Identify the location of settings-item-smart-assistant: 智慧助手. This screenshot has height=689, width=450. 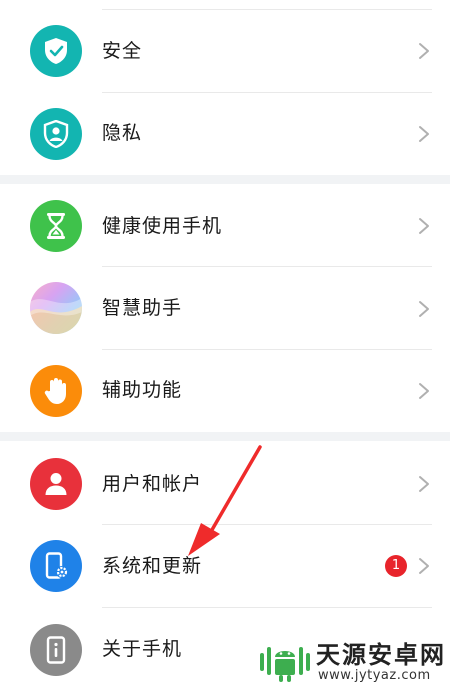
(225, 308).